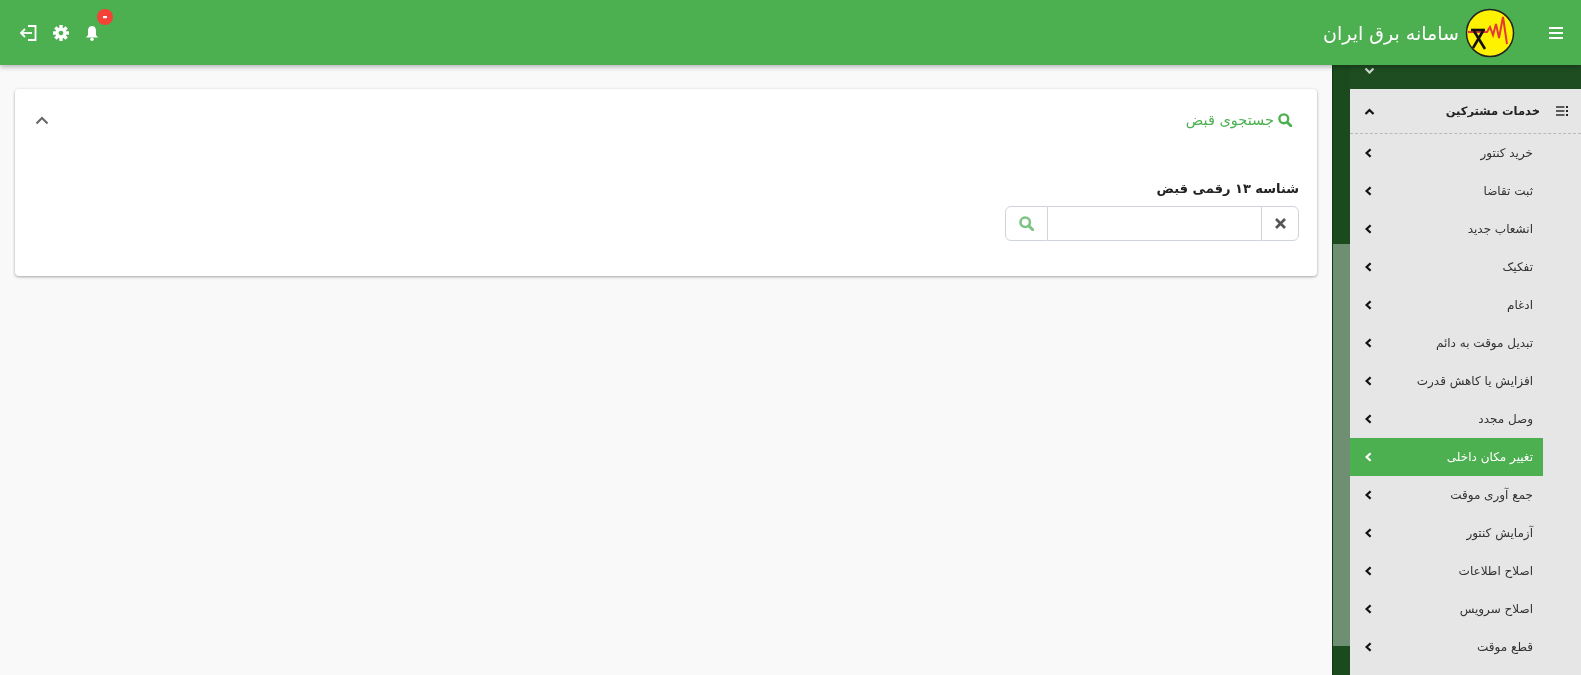  Describe the element at coordinates (61, 32) in the screenshot. I see `settings-icon` at that location.